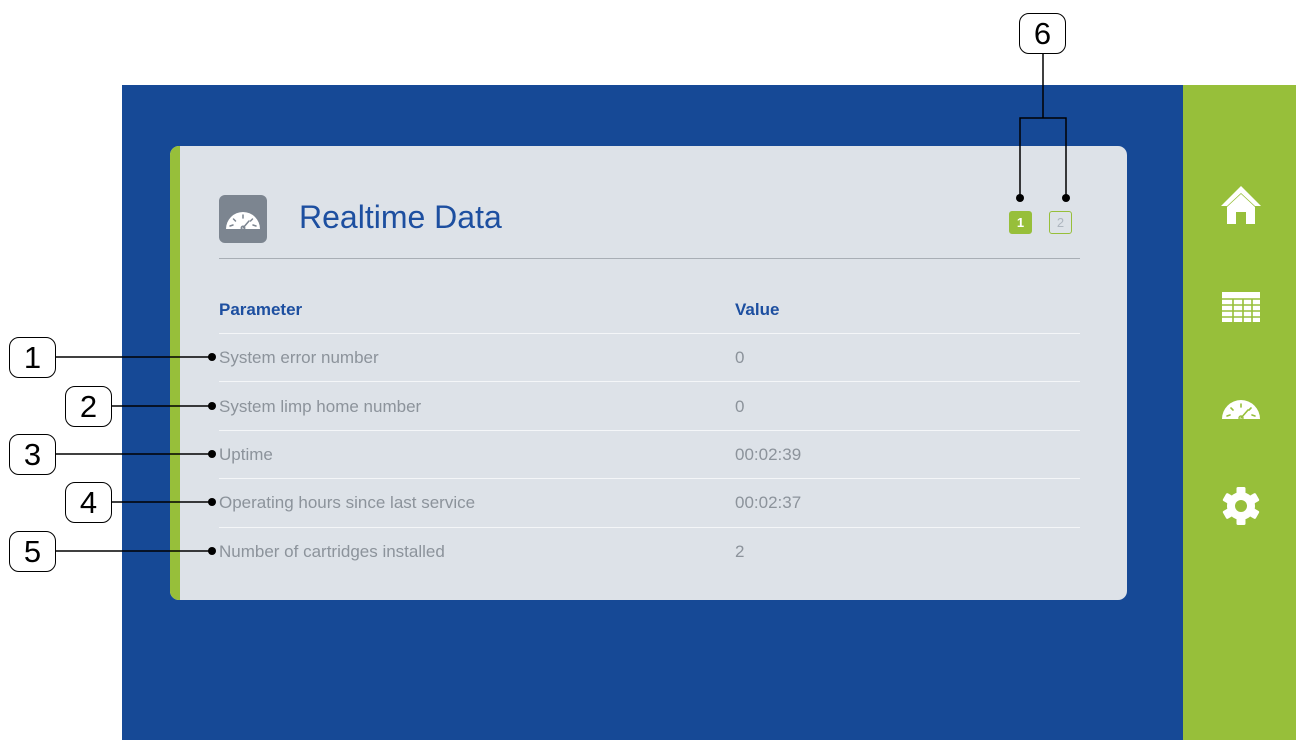 The width and height of the screenshot is (1296, 740). Describe the element at coordinates (261, 309) in the screenshot. I see `column-header-parameter: Parameter` at that location.